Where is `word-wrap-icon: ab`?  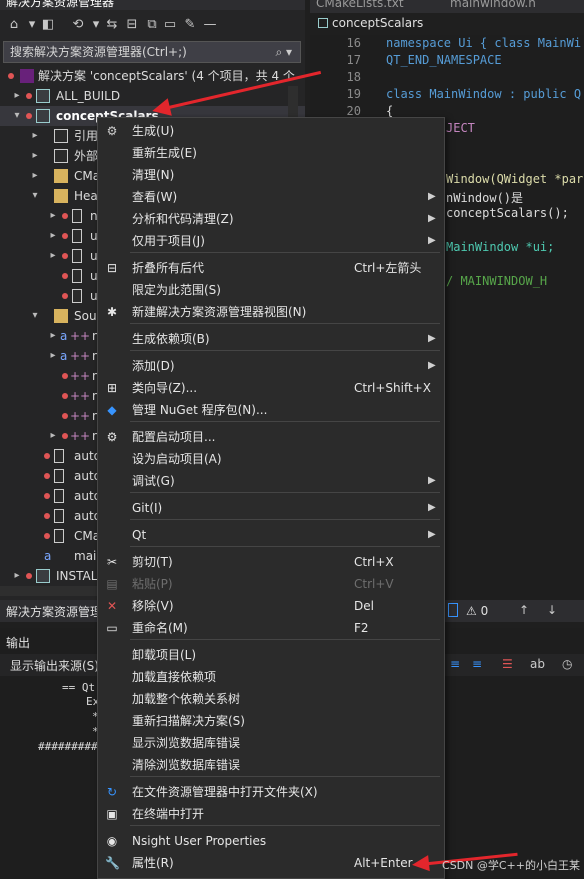 word-wrap-icon: ab is located at coordinates (537, 664).